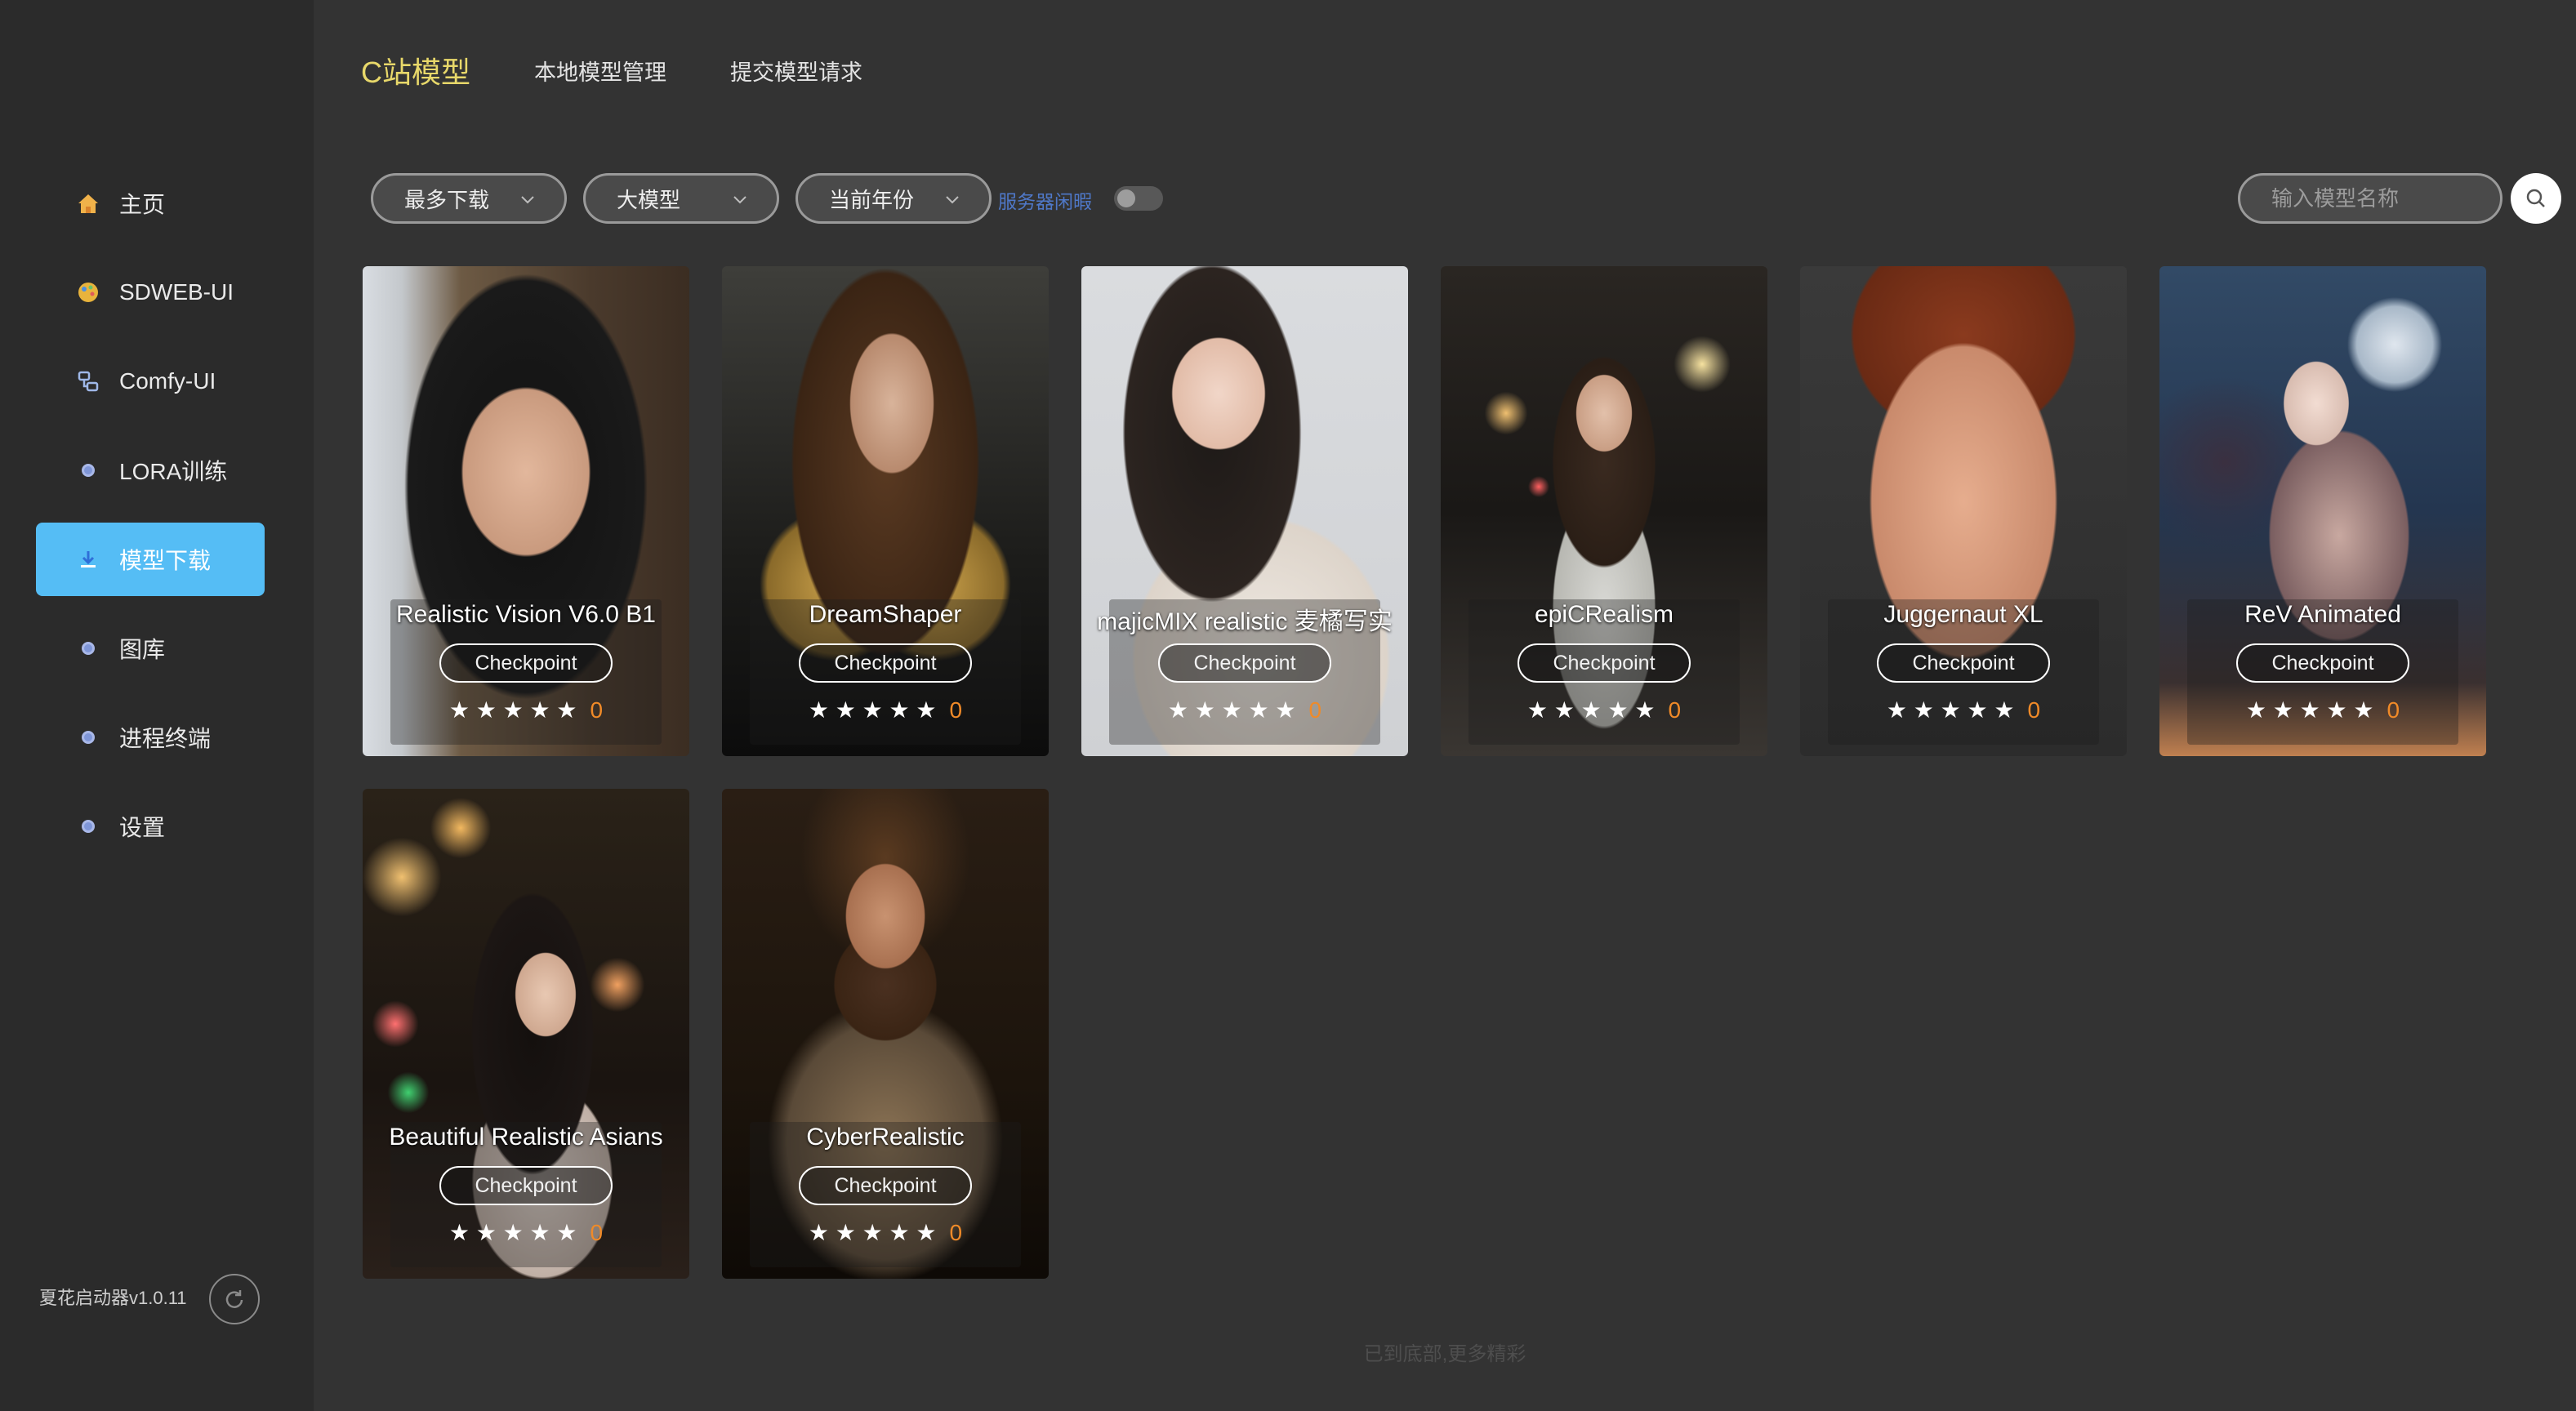  I want to click on sidebar-item-label: 设置, so click(142, 827).